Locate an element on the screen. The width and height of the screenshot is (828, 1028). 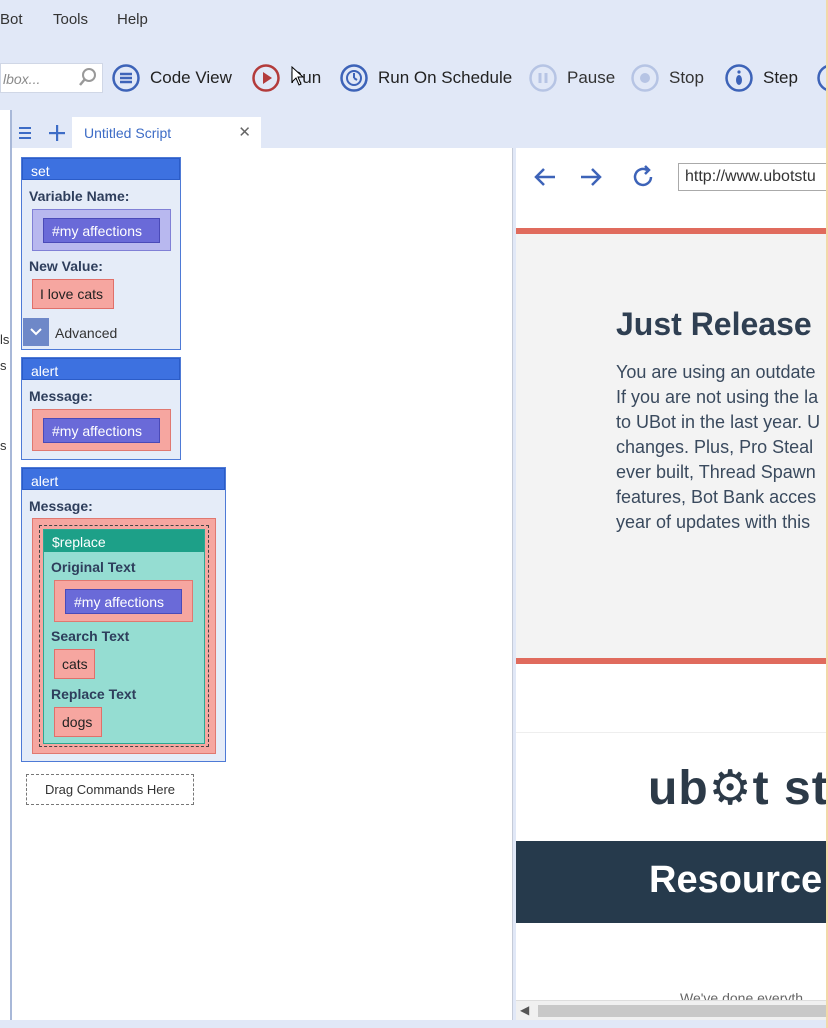
scrollbar-thumb is located at coordinates (683, 1011).